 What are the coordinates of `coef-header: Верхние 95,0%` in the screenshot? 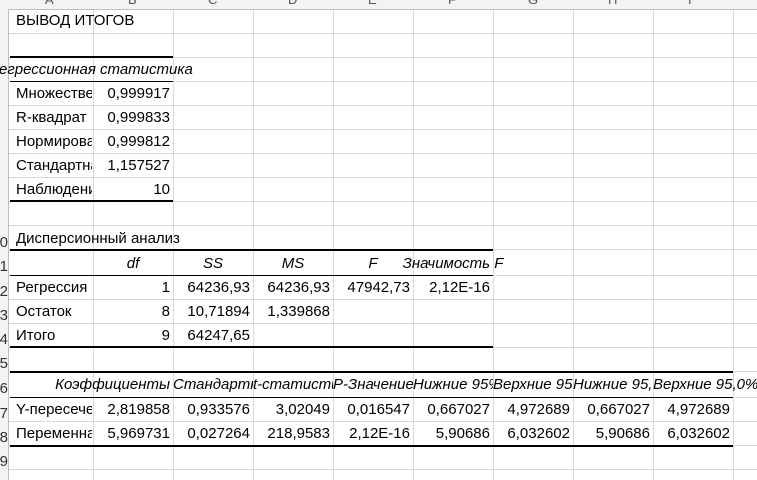 It's located at (705, 385).